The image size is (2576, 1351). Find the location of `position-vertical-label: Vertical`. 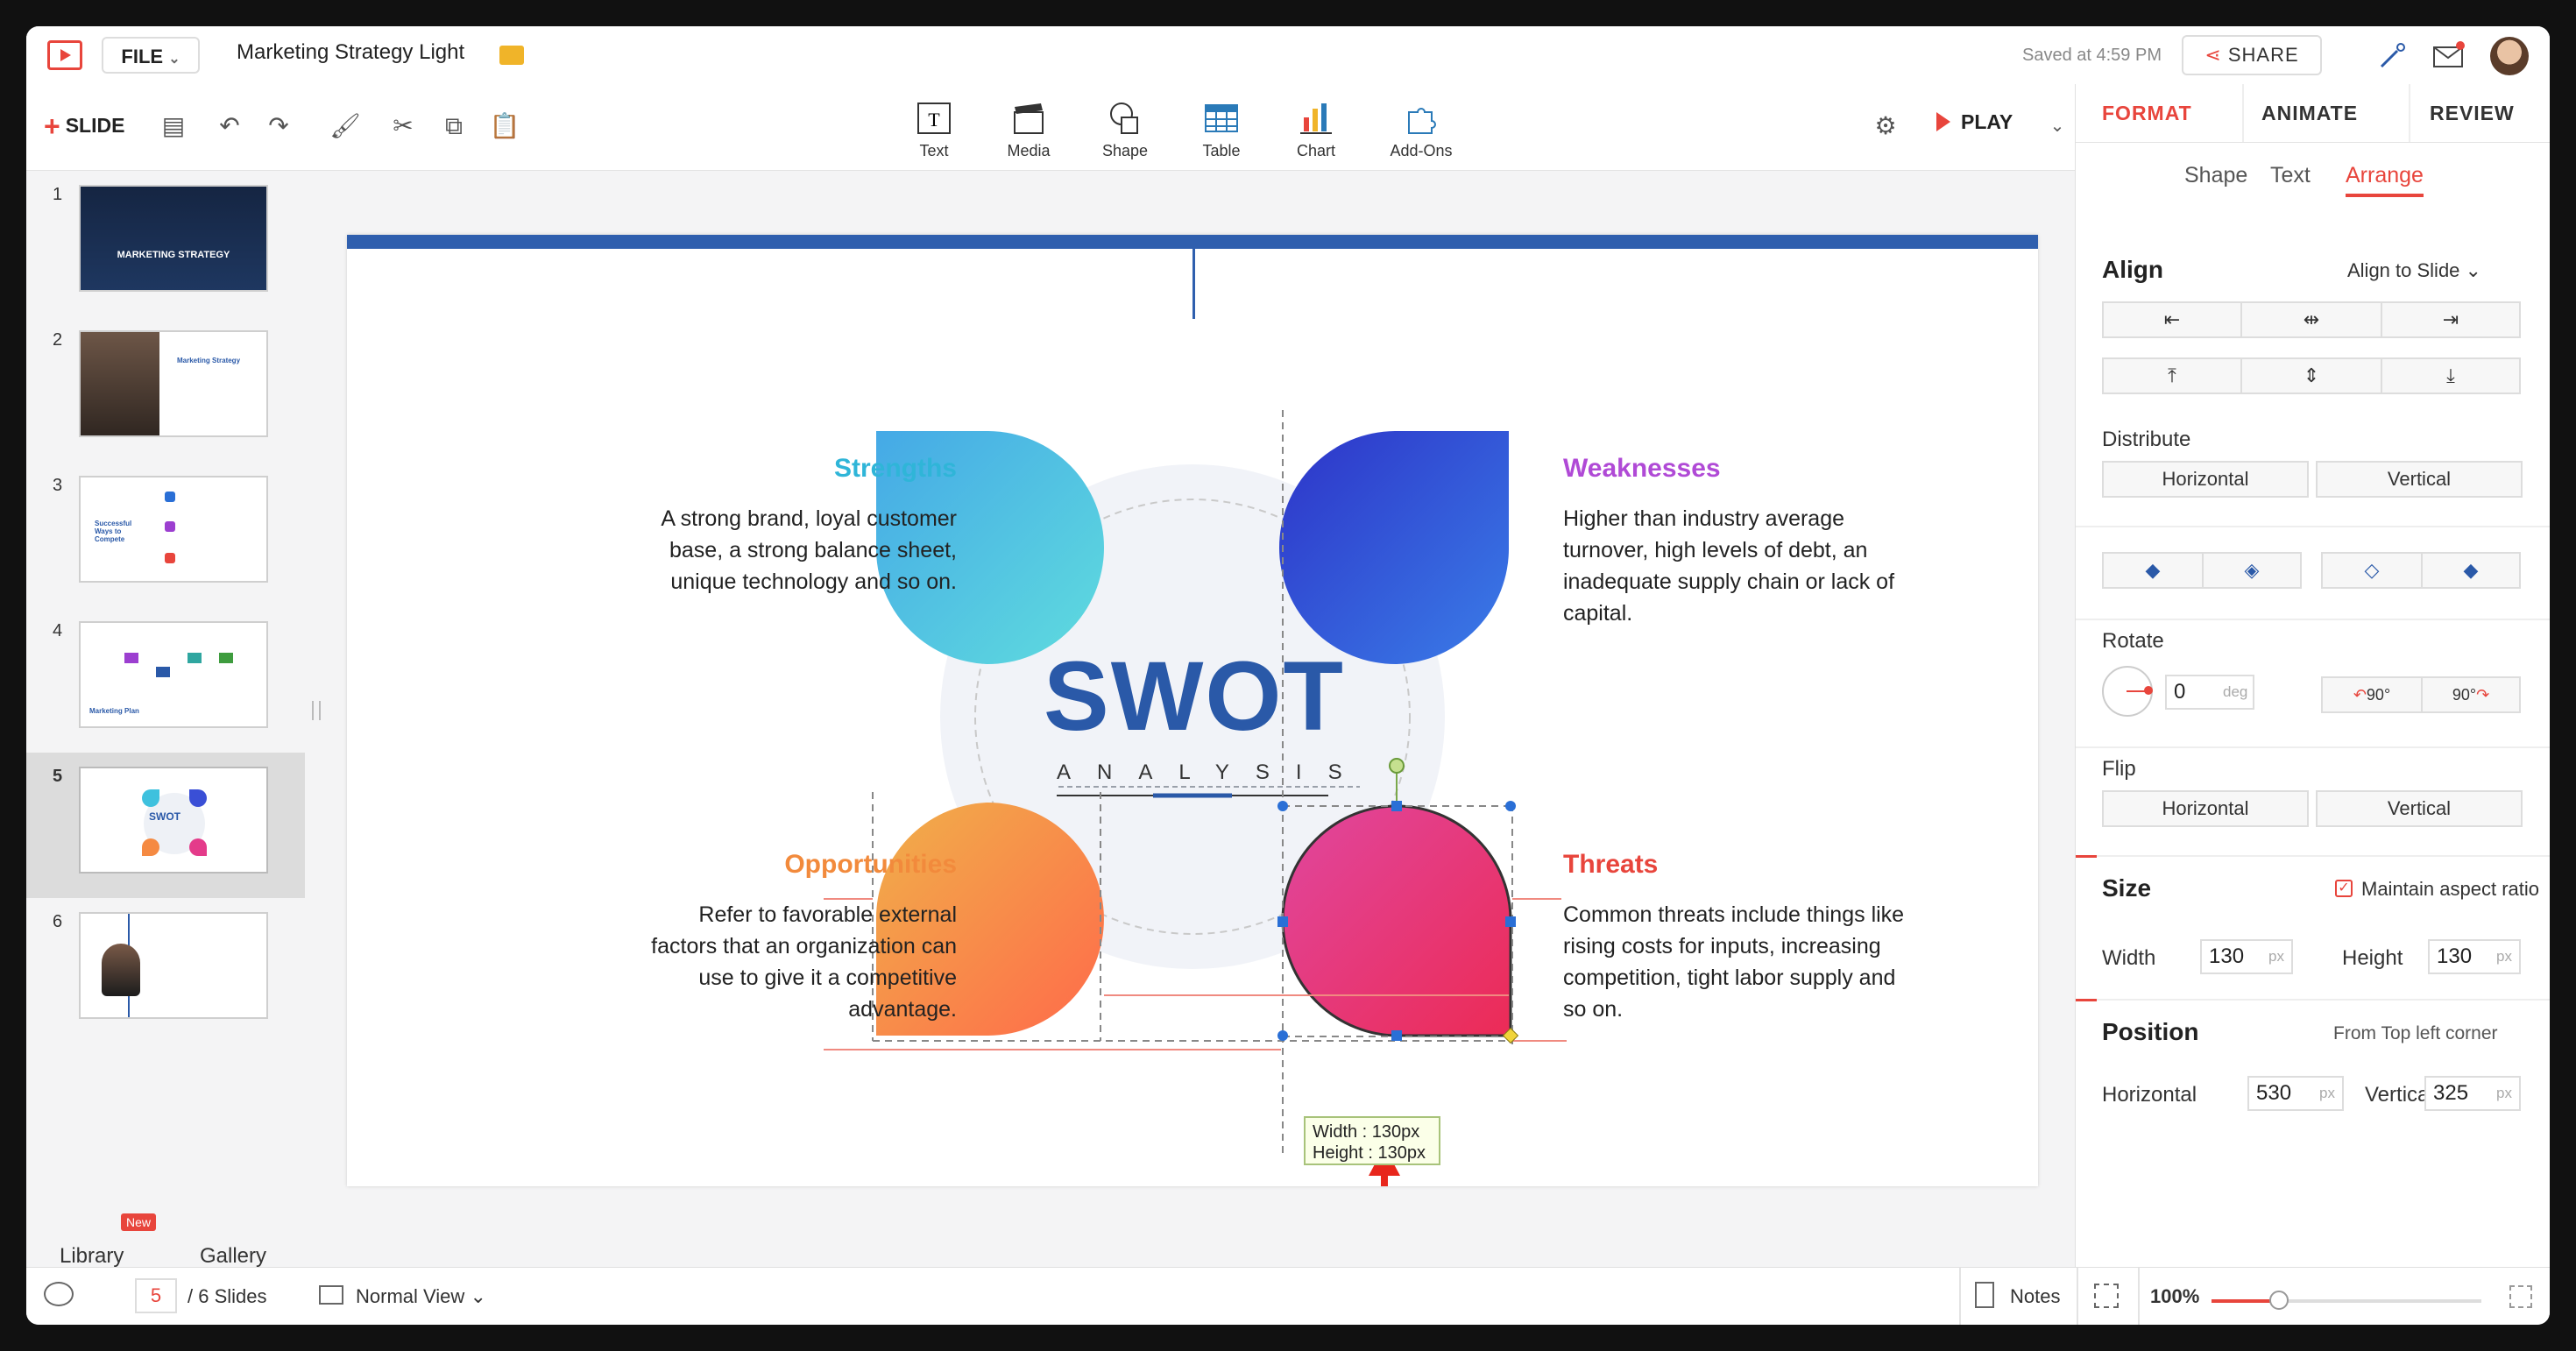

position-vertical-label: Vertical is located at coordinates (2399, 1095).